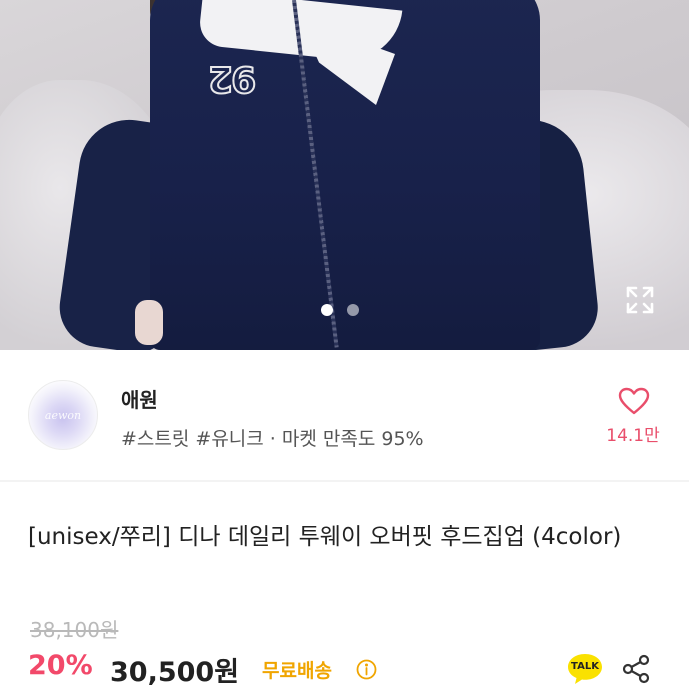 This screenshot has width=689, height=689. I want to click on product-title: [unisex/쭈리] 디나 데일리 투웨이 오버핏 후드집업 (4color), so click(325, 537).